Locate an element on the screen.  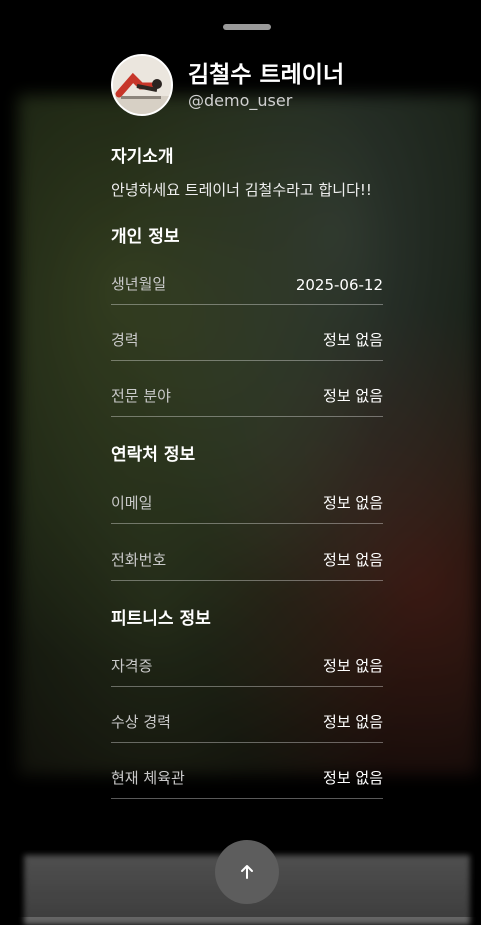
section-title-personal: 개인 정보 is located at coordinates (145, 237).